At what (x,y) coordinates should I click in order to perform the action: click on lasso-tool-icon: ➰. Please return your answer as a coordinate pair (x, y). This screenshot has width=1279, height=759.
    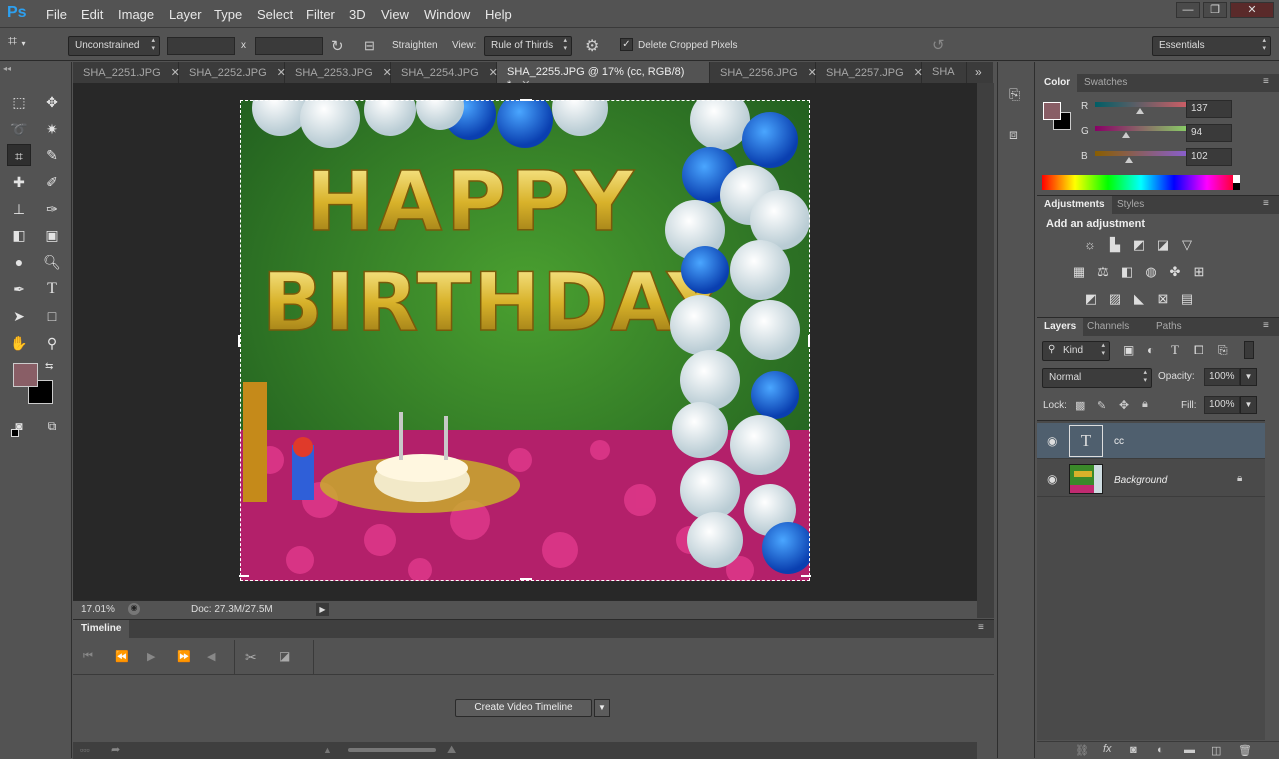
    Looking at the image, I should click on (19, 129).